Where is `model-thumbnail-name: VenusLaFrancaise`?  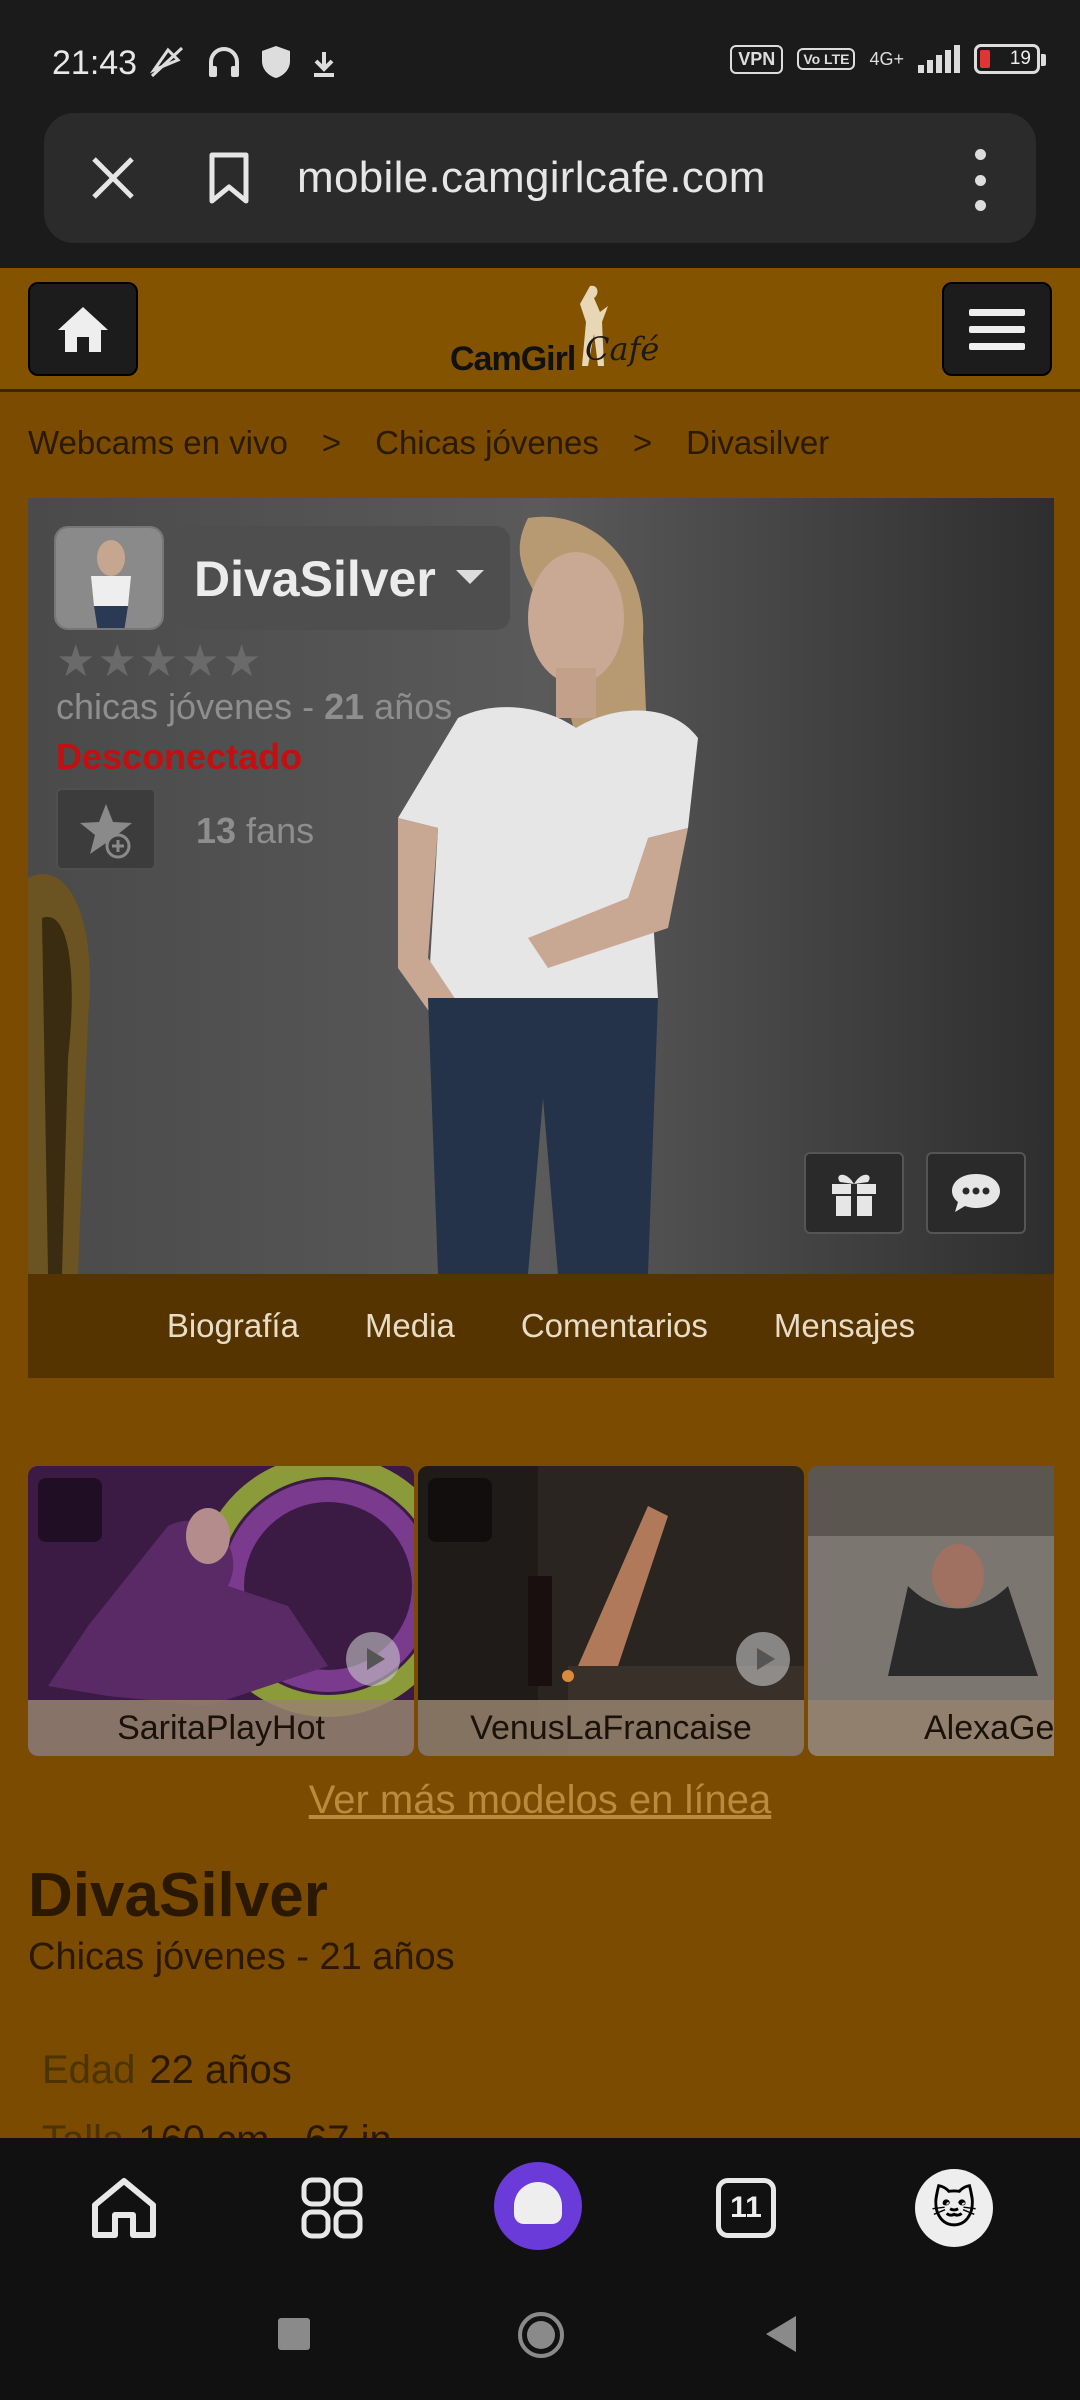
model-thumbnail-name: VenusLaFrancaise is located at coordinates (611, 1728).